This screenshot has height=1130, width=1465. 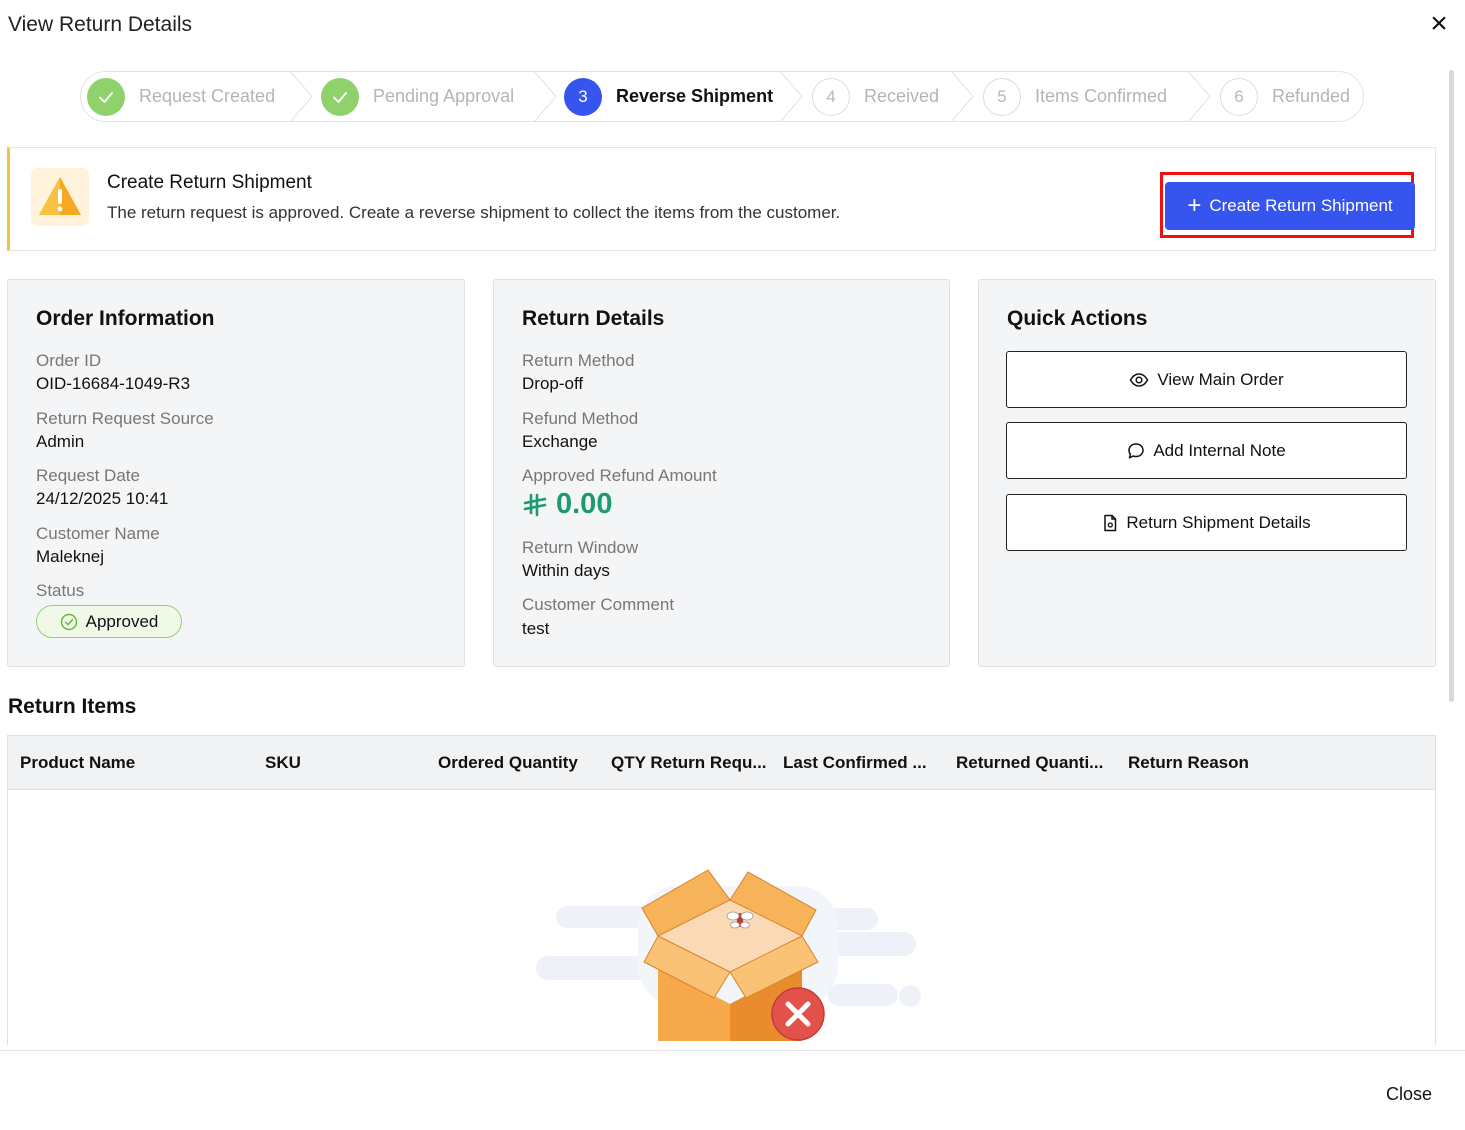 I want to click on step-reverse-shipment: 3 Reverse Shipment, so click(x=668, y=96).